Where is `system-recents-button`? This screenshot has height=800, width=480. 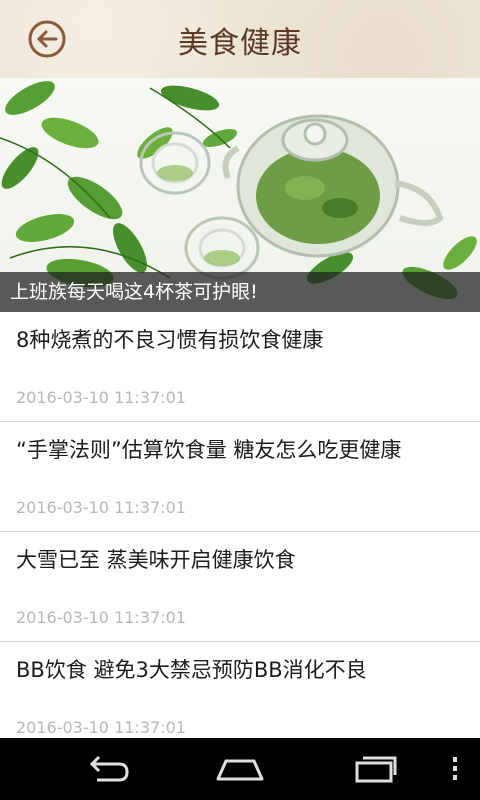 system-recents-button is located at coordinates (375, 769).